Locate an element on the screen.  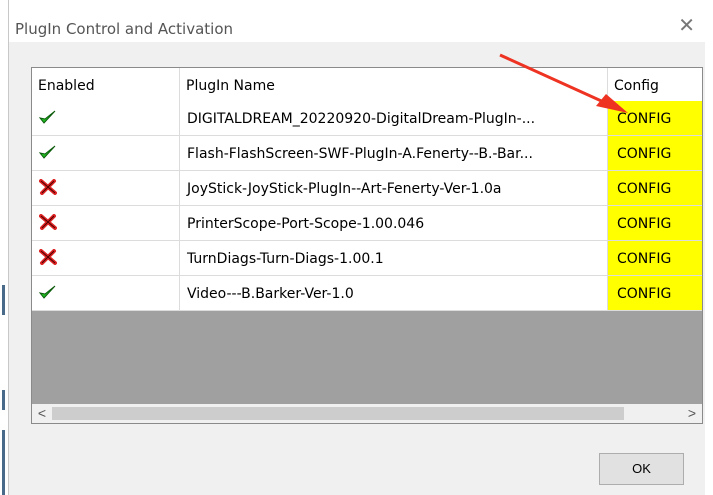
plugin-name: Video---B.Barker-Ver-1.0 is located at coordinates (394, 293).